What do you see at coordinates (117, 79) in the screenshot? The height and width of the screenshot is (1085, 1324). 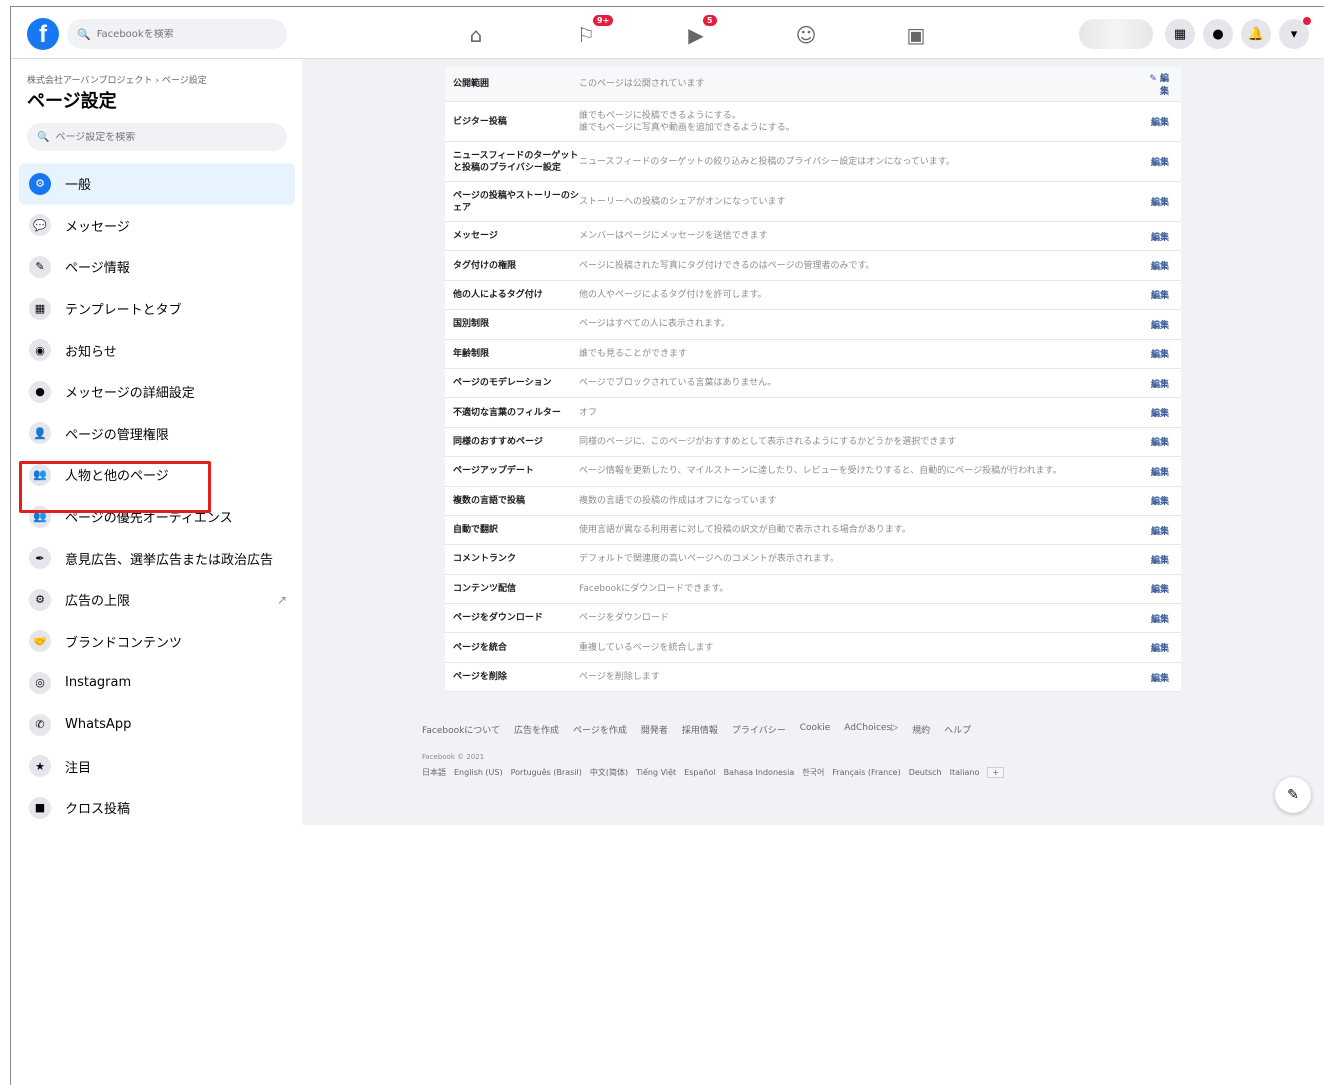 I see `breadcrumb: 株式会社アーバンプロジェクト › ページ設定` at bounding box center [117, 79].